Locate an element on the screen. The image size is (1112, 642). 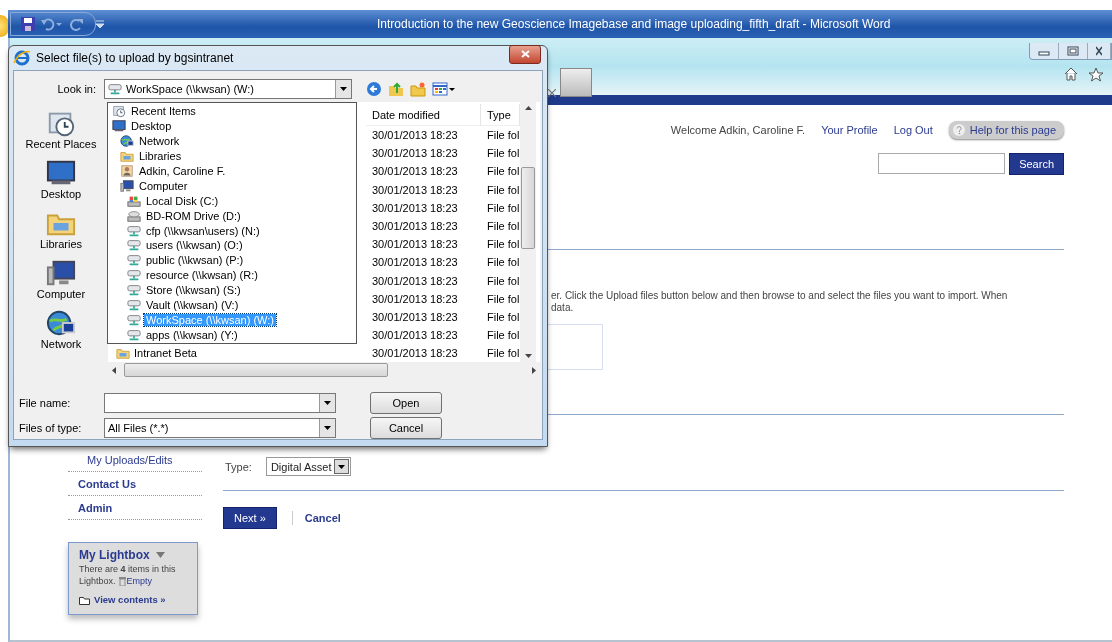
files-of-type-dropdown: All Files (*.*) is located at coordinates (220, 428).